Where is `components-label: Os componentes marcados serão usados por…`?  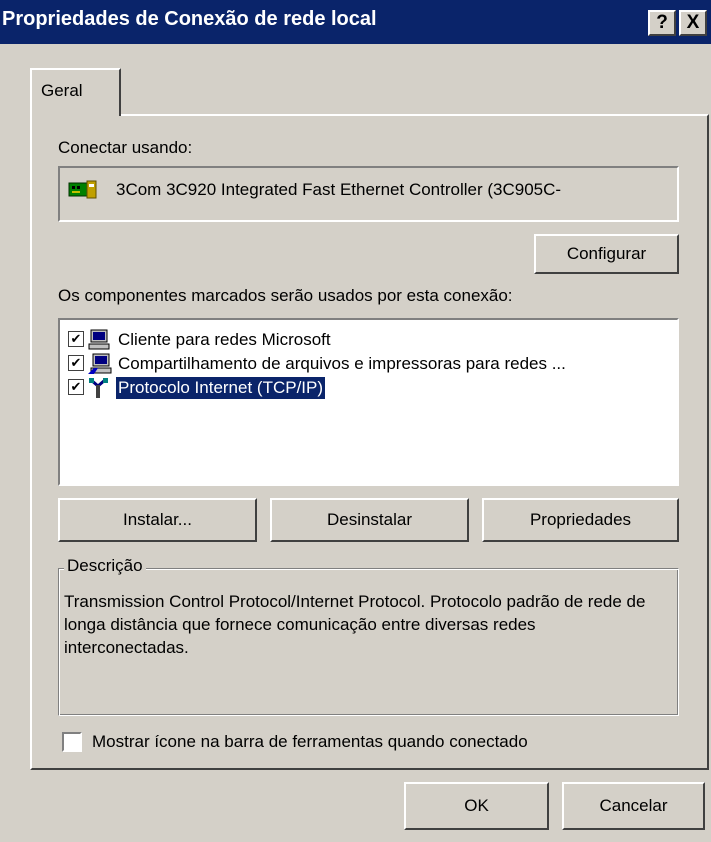
components-label: Os componentes marcados serão usados por… is located at coordinates (285, 295).